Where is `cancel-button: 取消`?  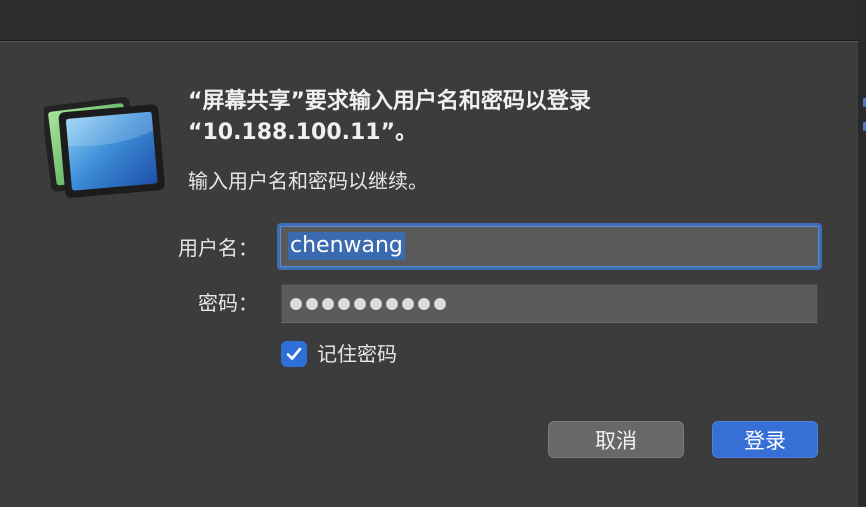 cancel-button: 取消 is located at coordinates (616, 439).